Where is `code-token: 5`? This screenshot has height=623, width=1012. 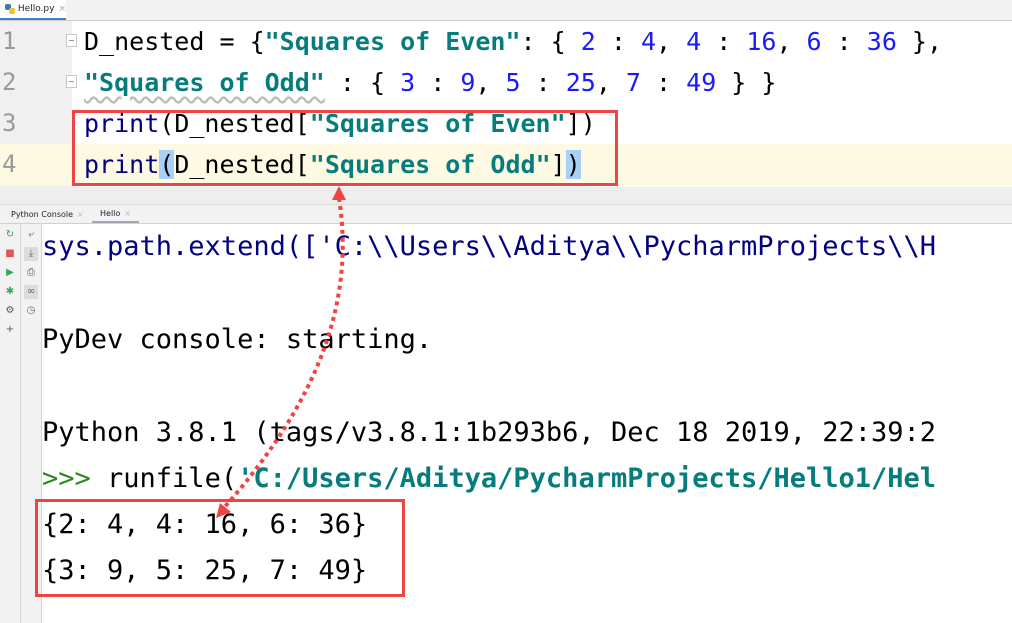
code-token: 5 is located at coordinates (513, 82).